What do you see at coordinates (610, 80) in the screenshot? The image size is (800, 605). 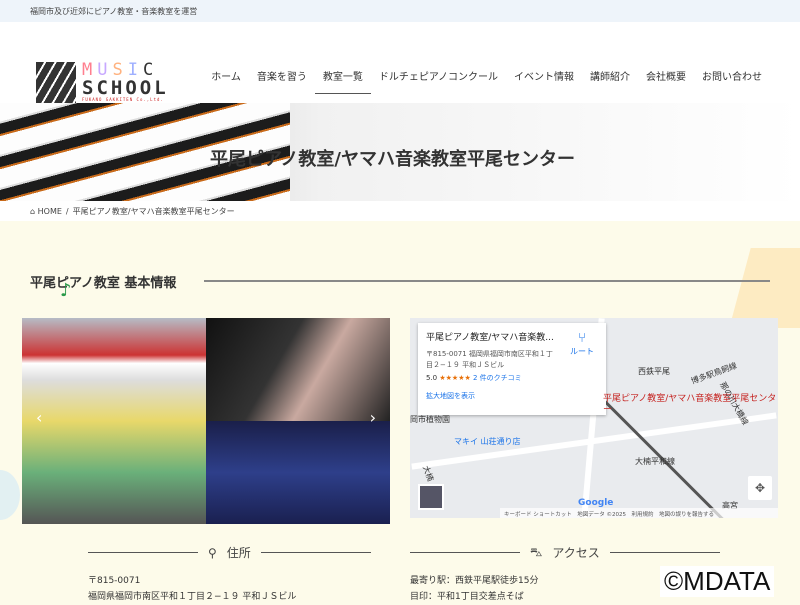 I see `nav-teachers: 講師紹介` at bounding box center [610, 80].